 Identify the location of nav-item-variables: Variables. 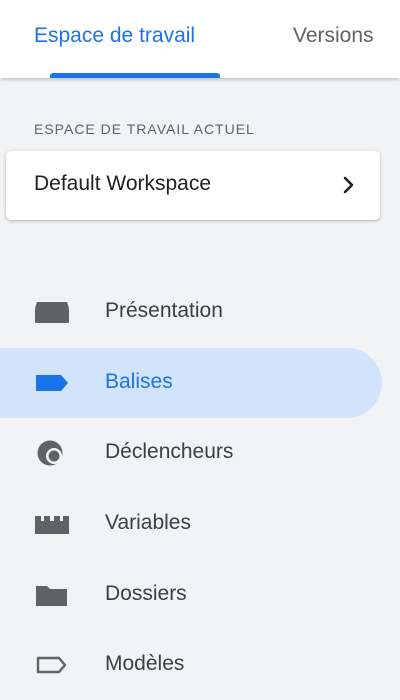
(191, 524).